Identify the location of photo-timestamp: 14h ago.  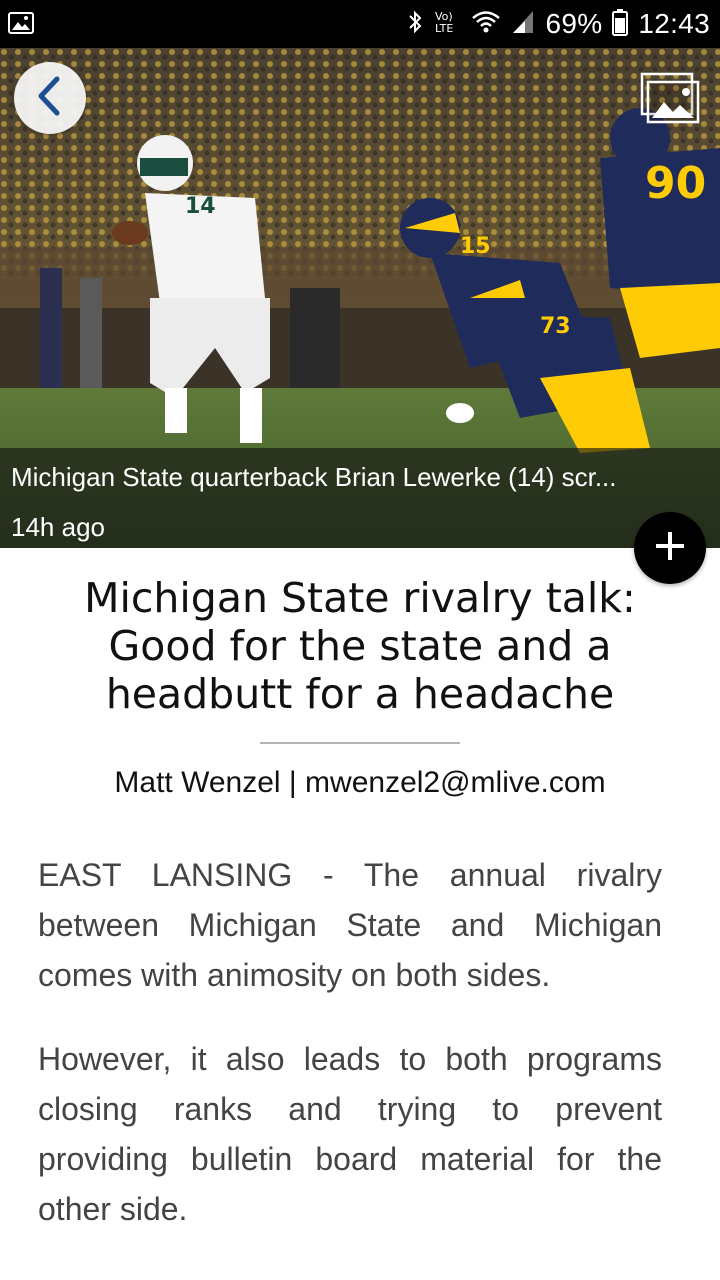
(58, 527).